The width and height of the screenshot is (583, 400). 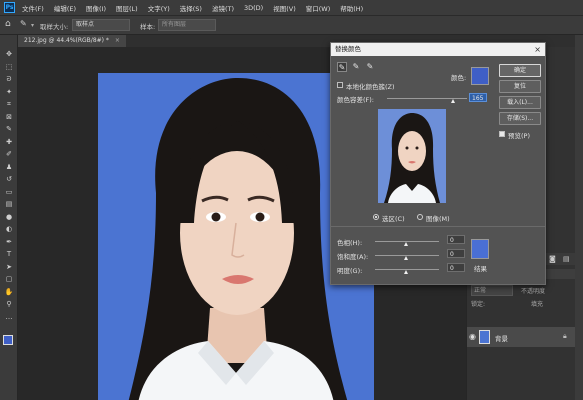 I want to click on result-label: 结果, so click(x=480, y=269).